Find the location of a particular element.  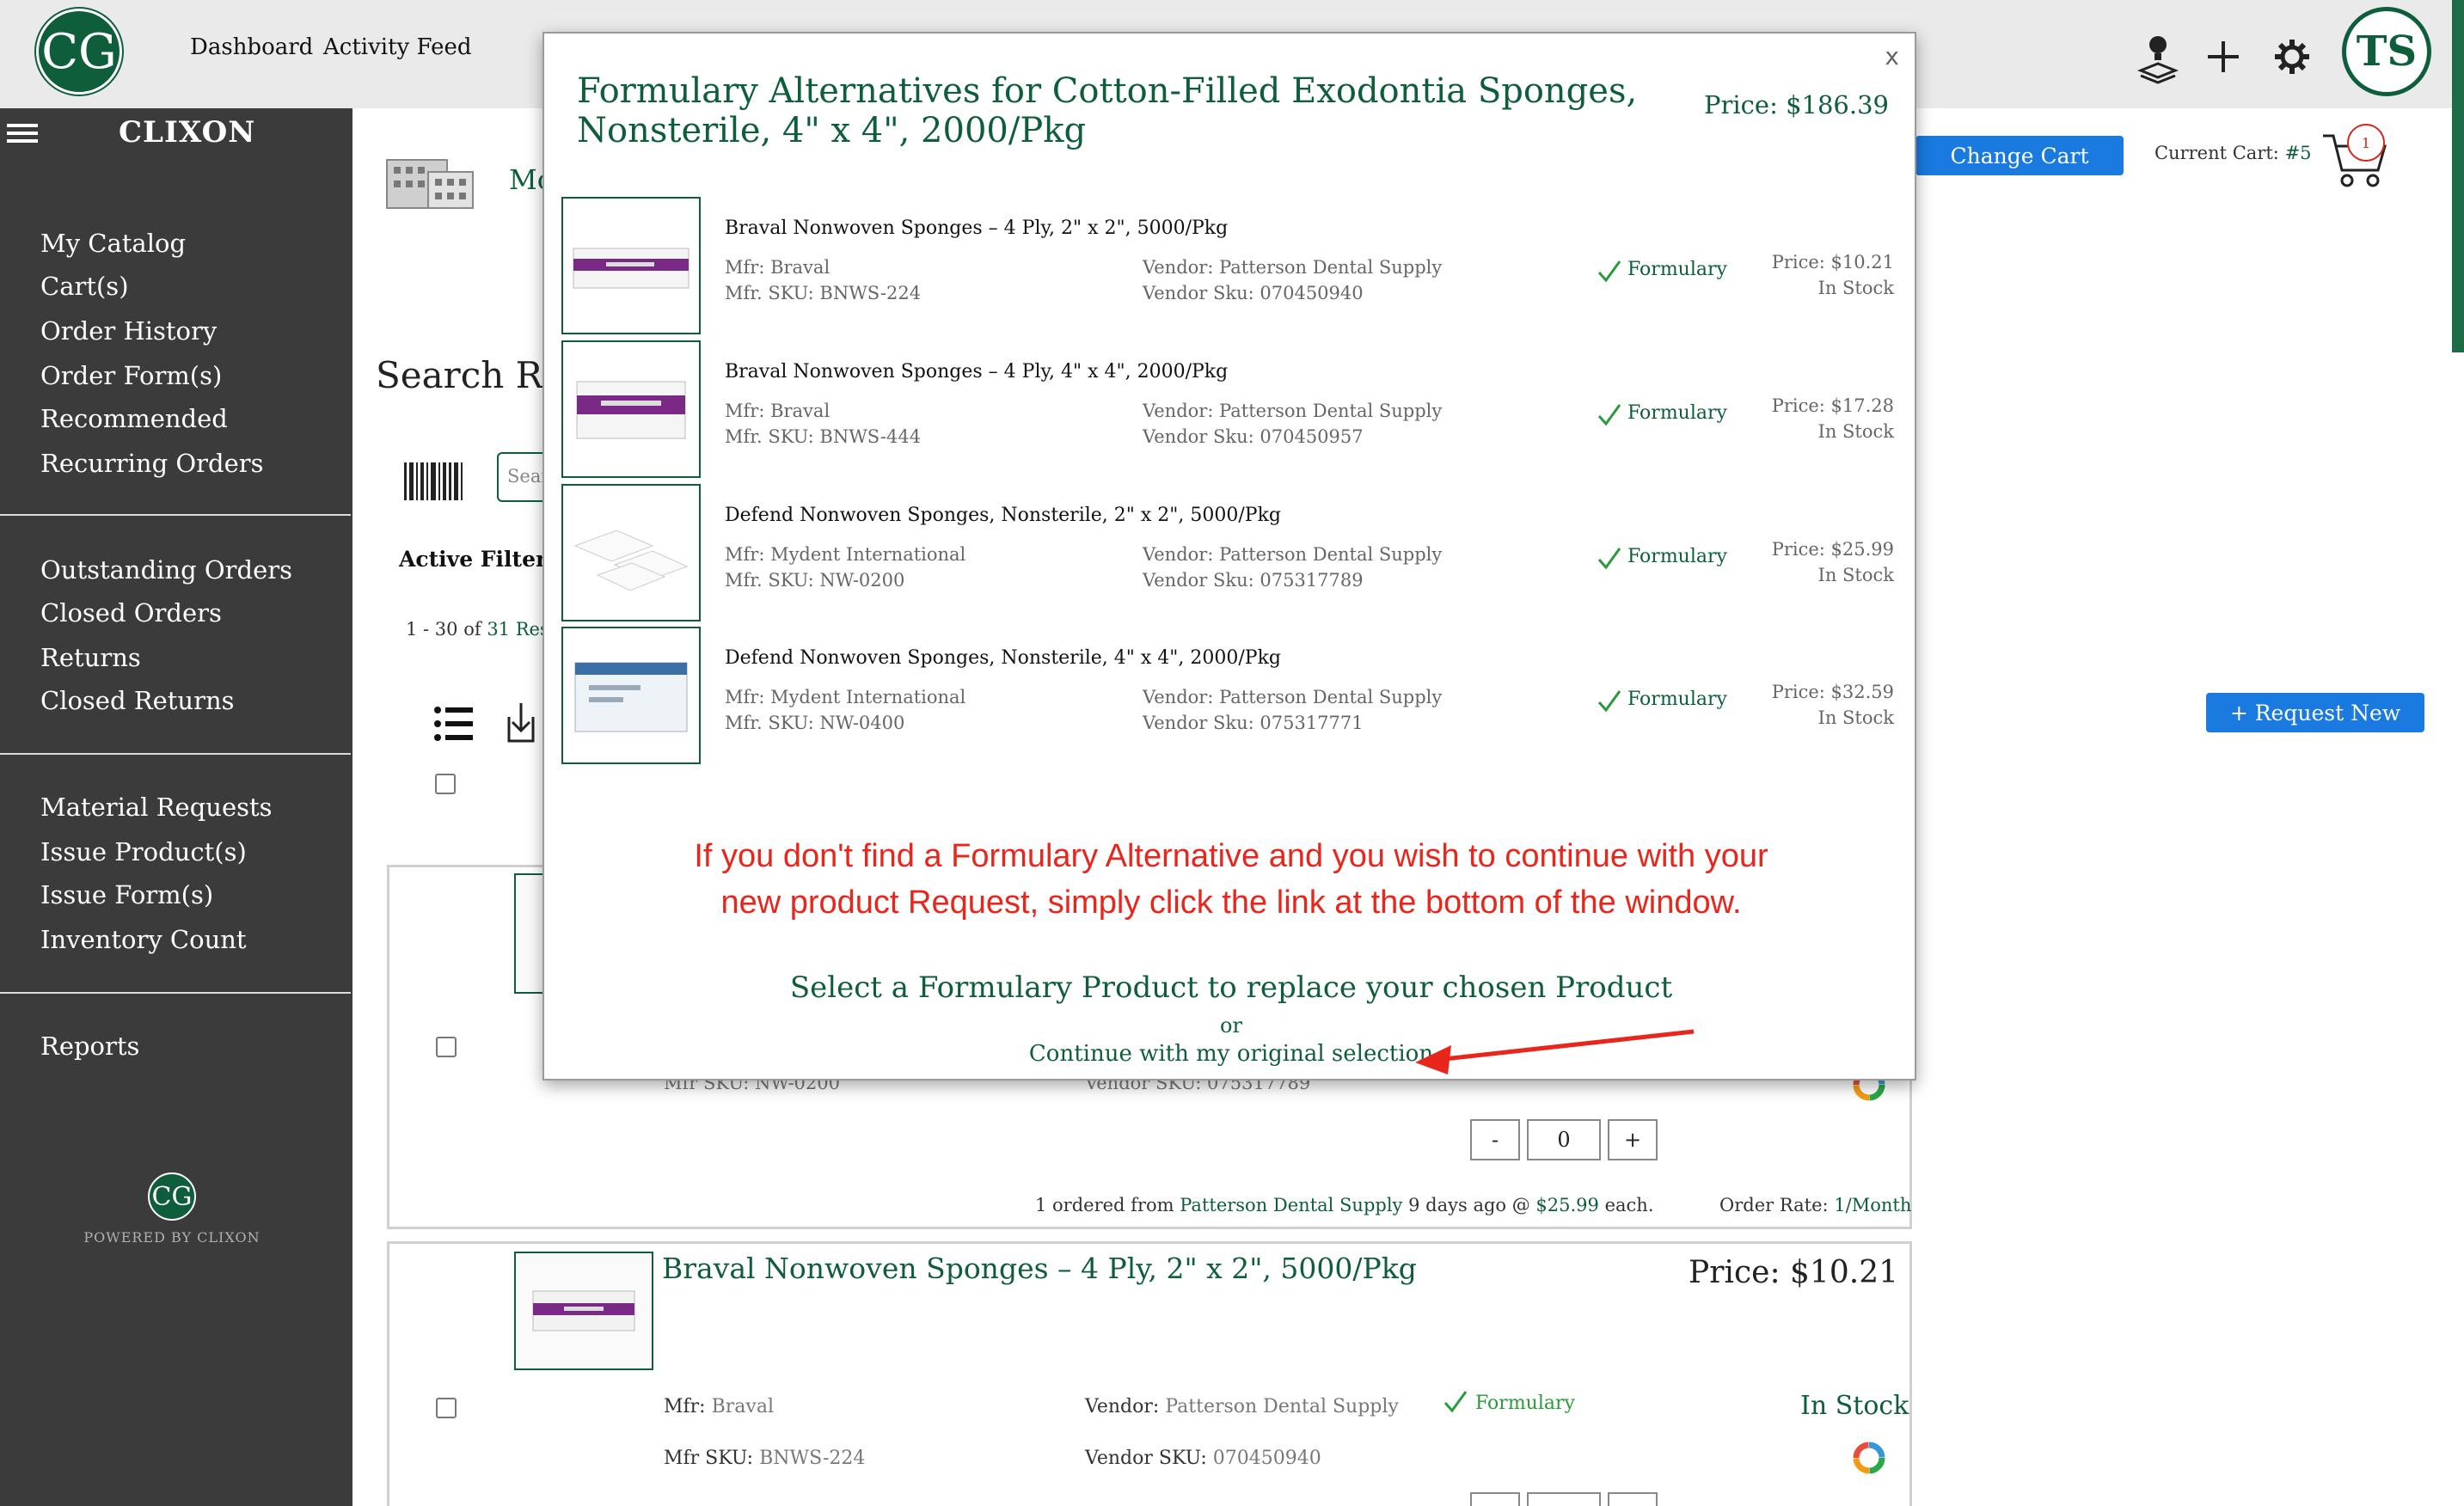

order-history-vendor: Patterson Dental Supply is located at coordinates (1291, 1205).